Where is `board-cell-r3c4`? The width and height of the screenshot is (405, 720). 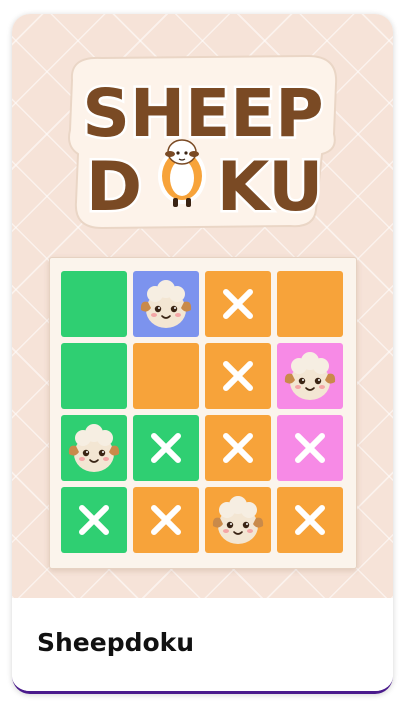
board-cell-r3c4 is located at coordinates (310, 448).